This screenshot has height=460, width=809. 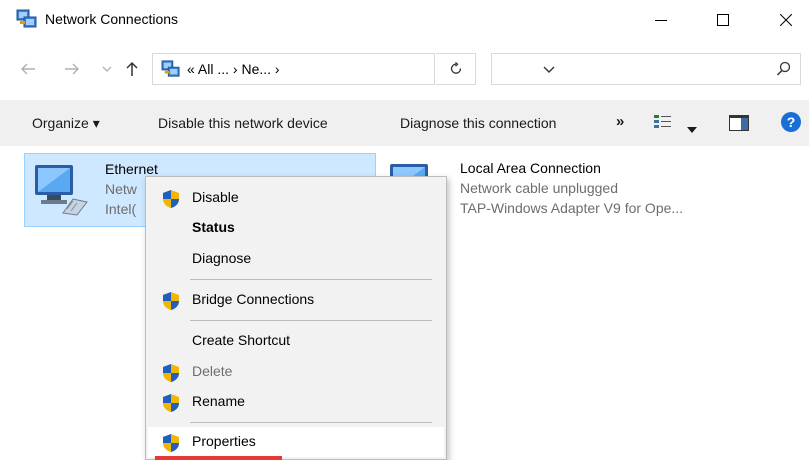 What do you see at coordinates (243, 123) in the screenshot?
I see `disable-device-button: Disable this network device` at bounding box center [243, 123].